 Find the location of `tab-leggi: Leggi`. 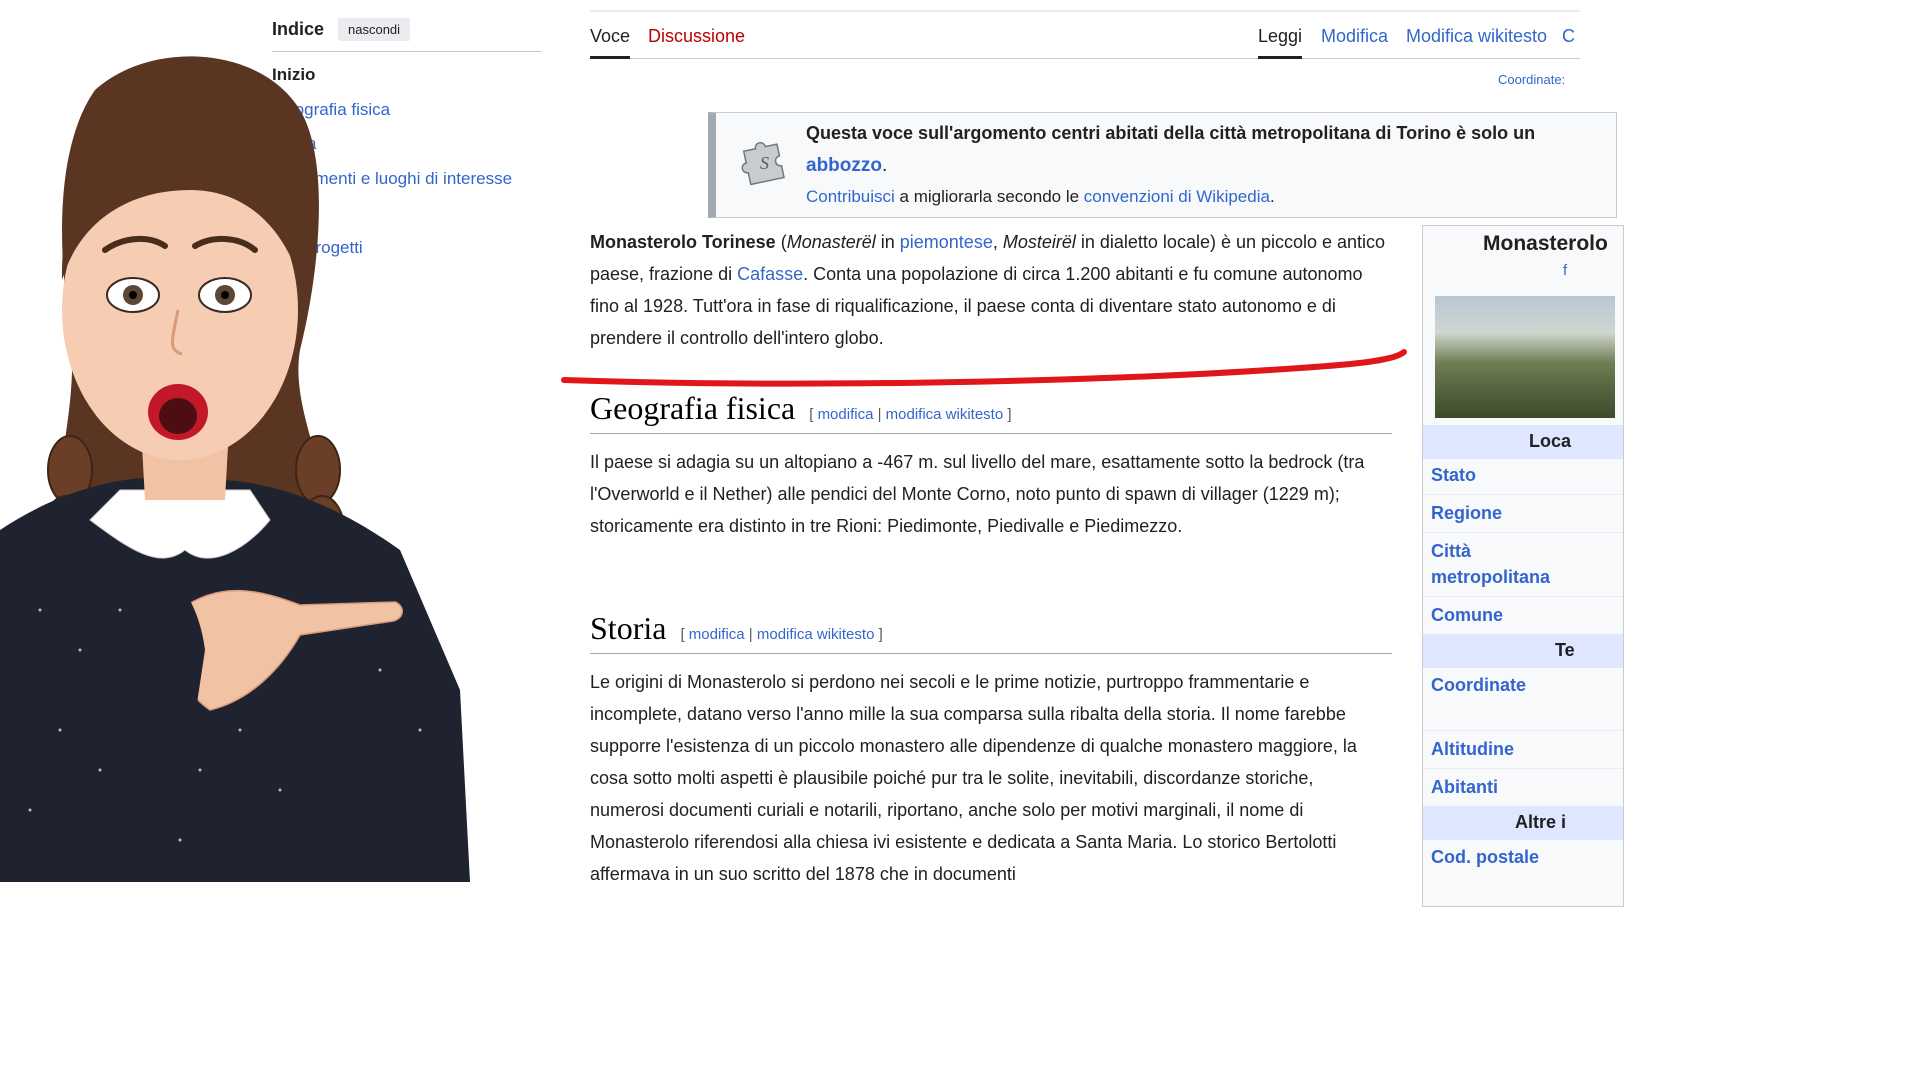

tab-leggi: Leggi is located at coordinates (1280, 42).